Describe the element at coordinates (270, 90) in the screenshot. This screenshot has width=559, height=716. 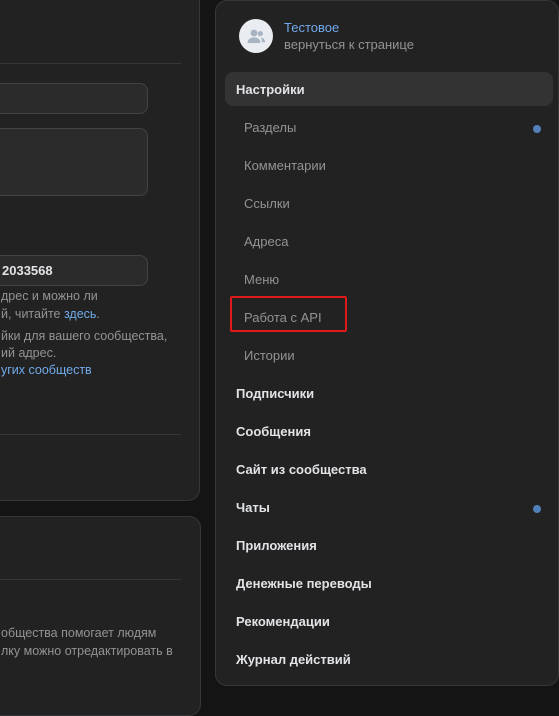
I see `nav-item-settings: Настройки` at that location.